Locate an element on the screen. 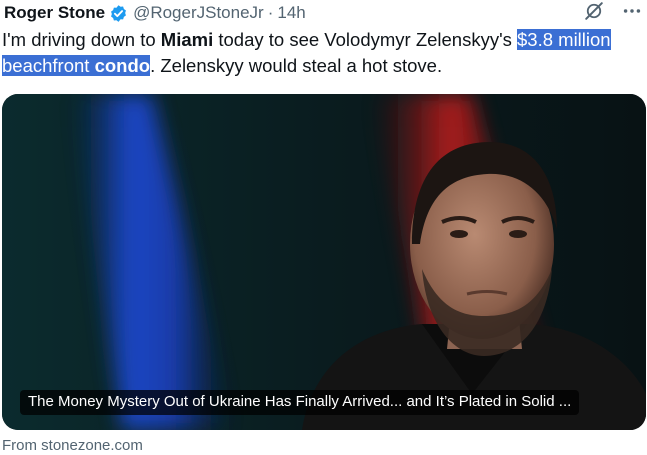 This screenshot has height=455, width=647. tweet-text-part: I'm driving down to is located at coordinates (81, 39).